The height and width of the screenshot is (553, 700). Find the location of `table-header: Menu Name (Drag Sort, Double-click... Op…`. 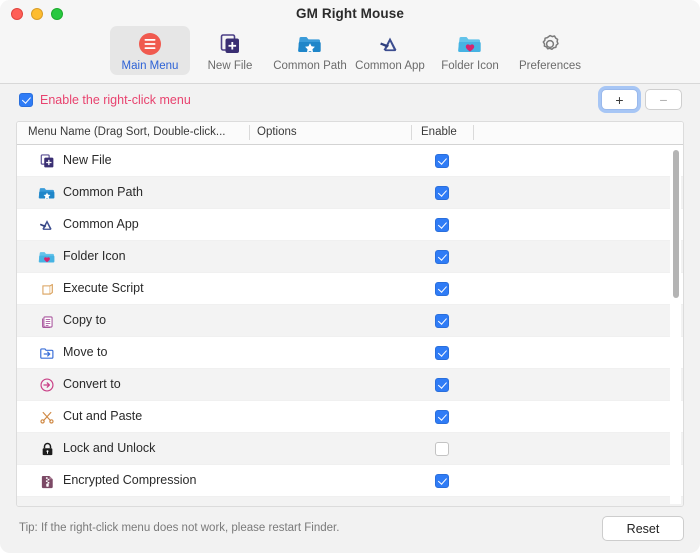

table-header: Menu Name (Drag Sort, Double-click... Op… is located at coordinates (350, 133).